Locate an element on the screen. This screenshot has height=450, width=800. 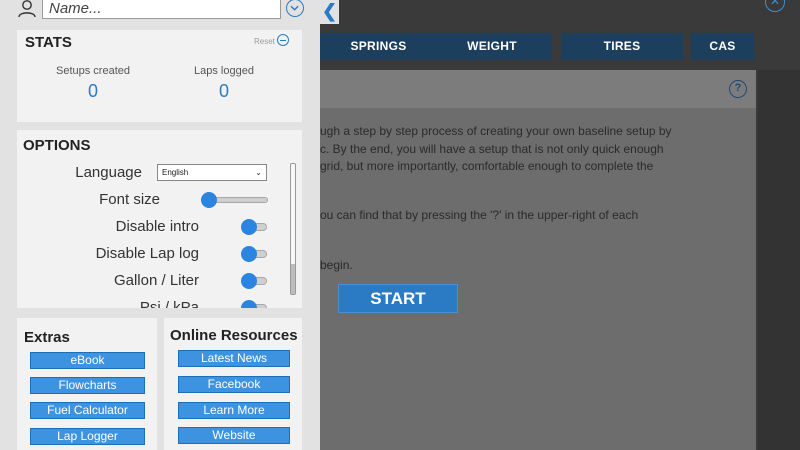
panel-header: ? is located at coordinates (538, 89).